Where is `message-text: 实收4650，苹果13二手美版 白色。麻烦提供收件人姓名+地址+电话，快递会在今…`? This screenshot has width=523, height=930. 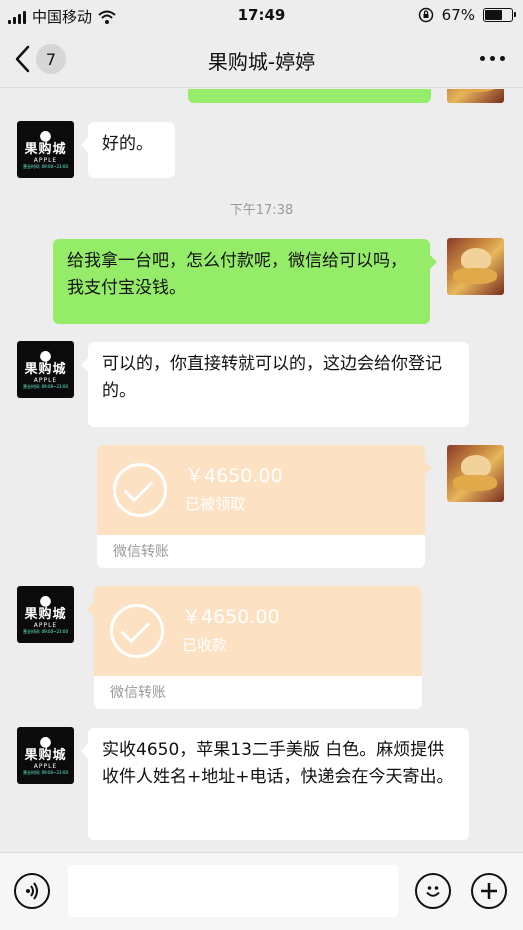 message-text: 实收4650，苹果13二手美版 白色。麻烦提供收件人姓名+地址+电话，快递会在今… is located at coordinates (278, 763).